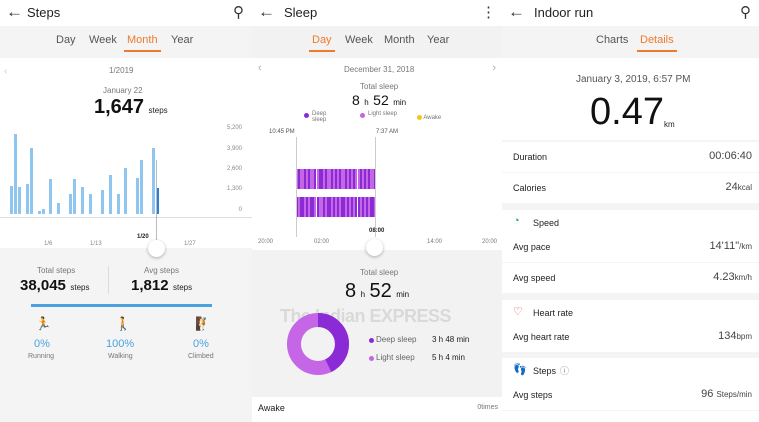 This screenshot has width=759, height=422. Describe the element at coordinates (377, 44) in the screenshot. I see `period-tabs: Day Week Month Year` at that location.